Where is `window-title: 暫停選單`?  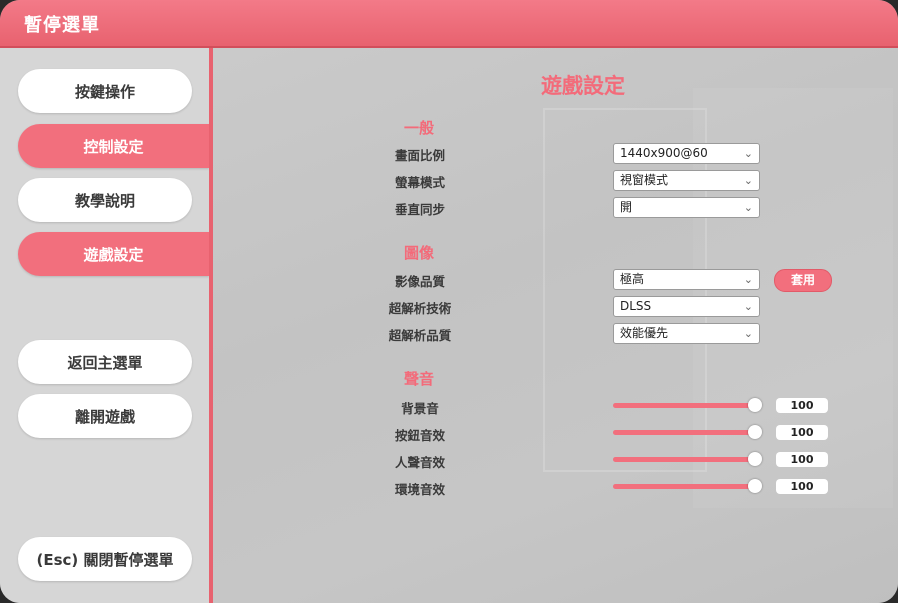 window-title: 暫停選單 is located at coordinates (62, 25).